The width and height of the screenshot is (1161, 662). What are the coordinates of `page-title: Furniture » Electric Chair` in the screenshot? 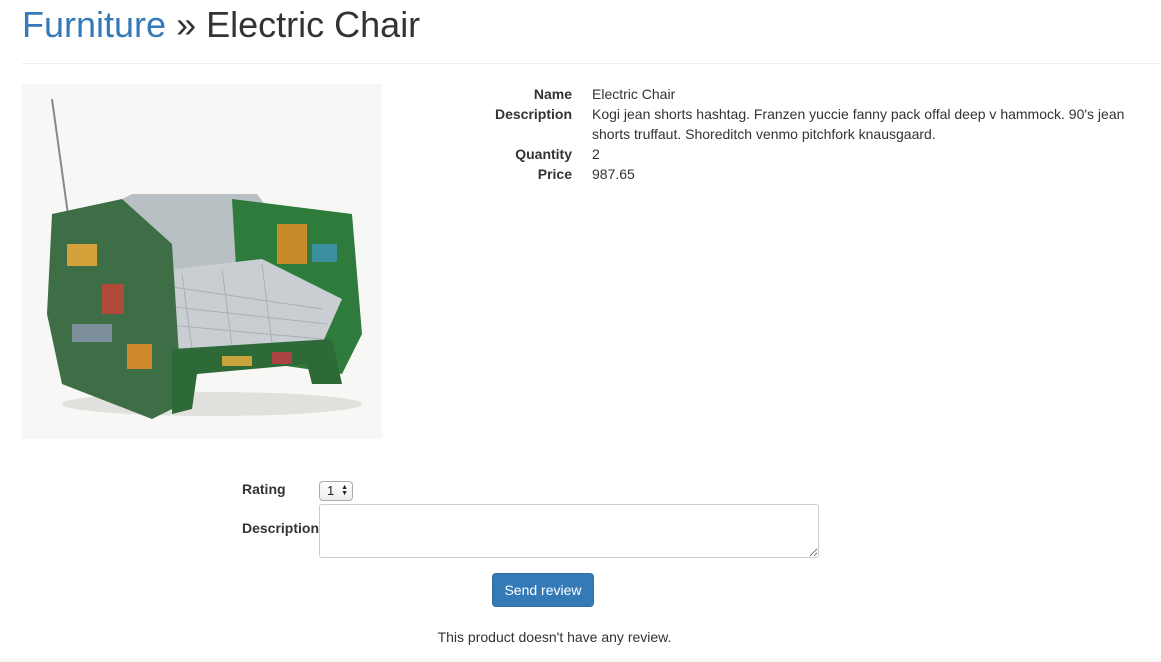 It's located at (221, 25).